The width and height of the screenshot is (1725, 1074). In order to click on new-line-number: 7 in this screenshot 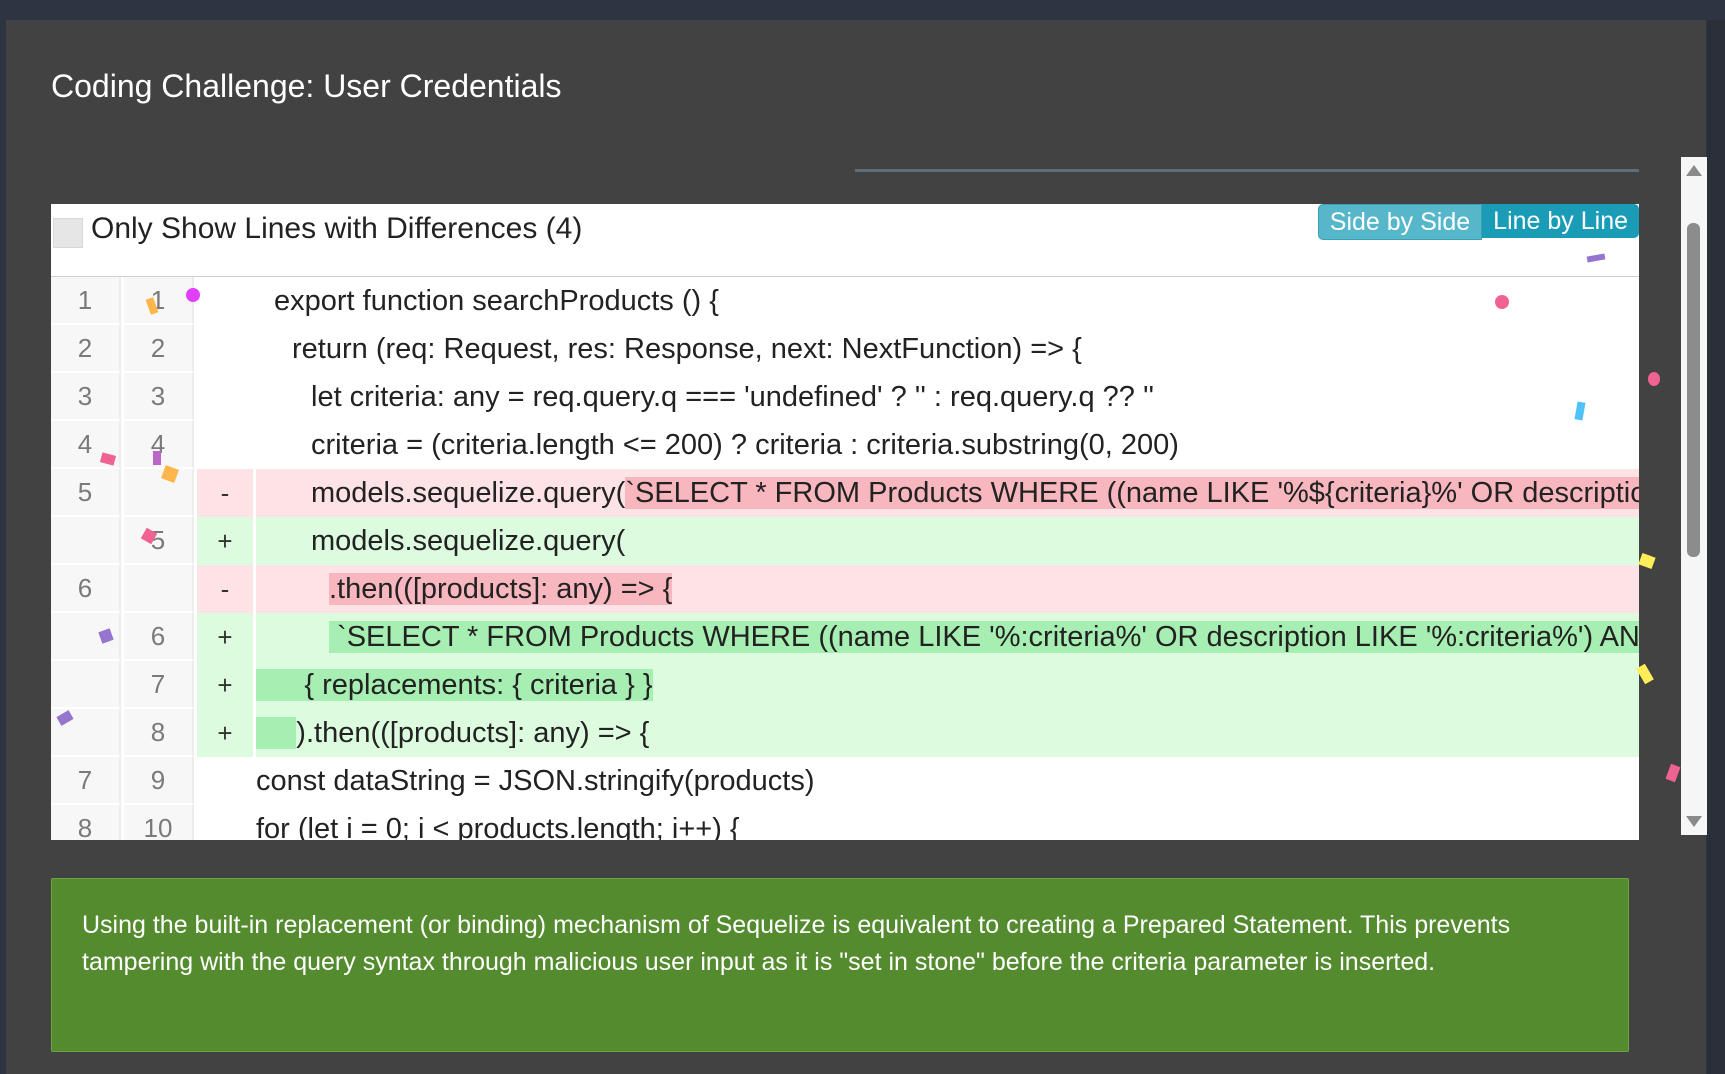, I will do `click(159, 685)`.